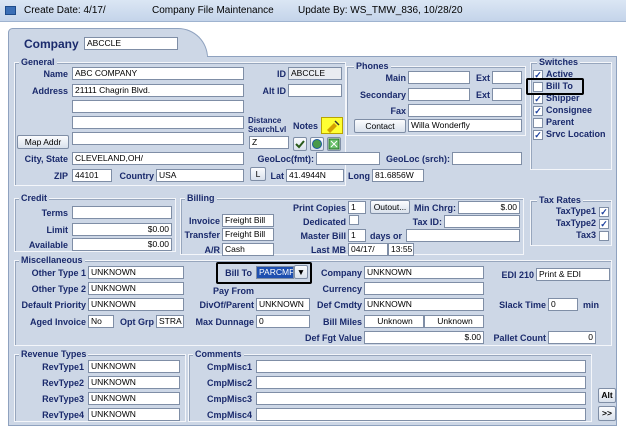 This screenshot has width=626, height=436. I want to click on limit-label: Limit, so click(57, 230).